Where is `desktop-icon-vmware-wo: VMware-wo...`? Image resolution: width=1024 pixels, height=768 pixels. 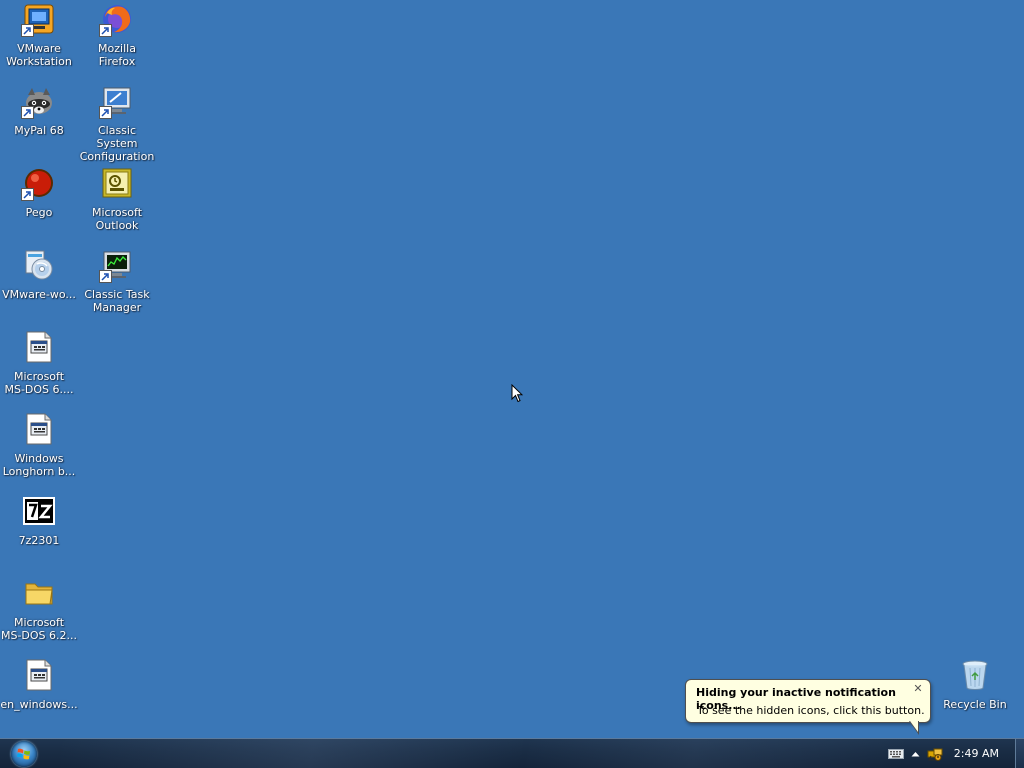 desktop-icon-vmware-wo: VMware-wo... is located at coordinates (39, 275).